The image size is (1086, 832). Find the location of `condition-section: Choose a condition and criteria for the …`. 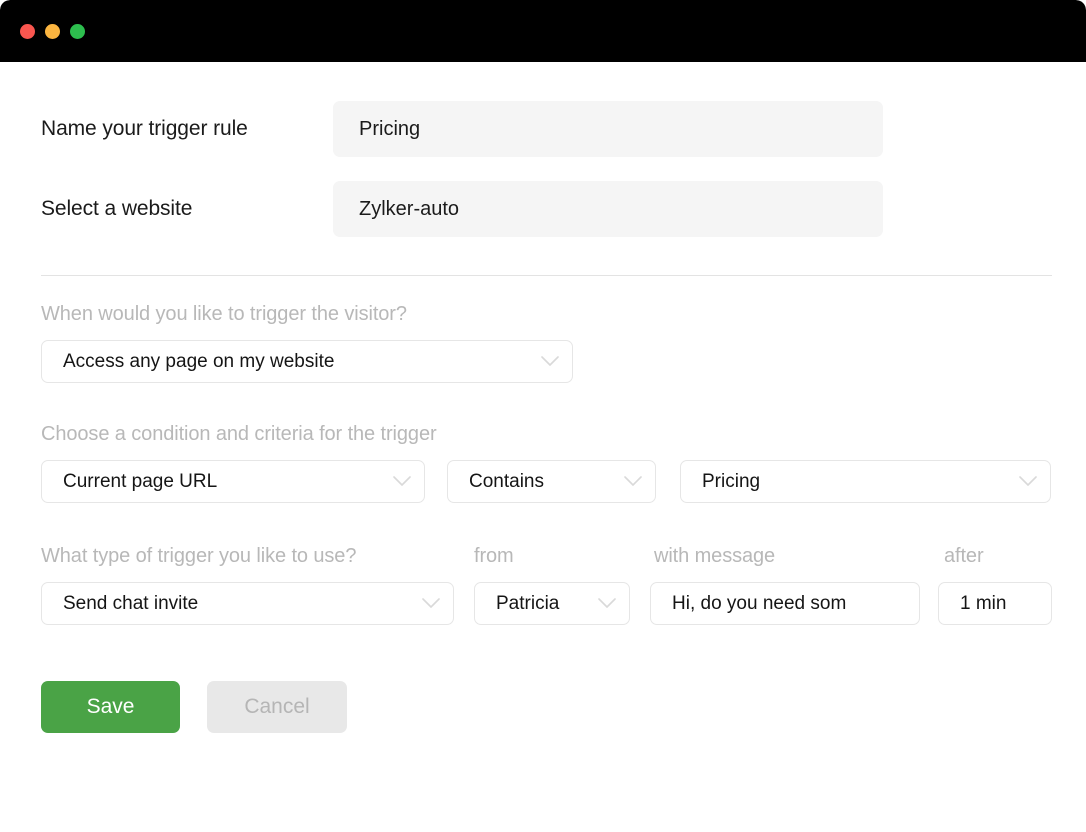

condition-section: Choose a condition and criteria for the … is located at coordinates (563, 463).